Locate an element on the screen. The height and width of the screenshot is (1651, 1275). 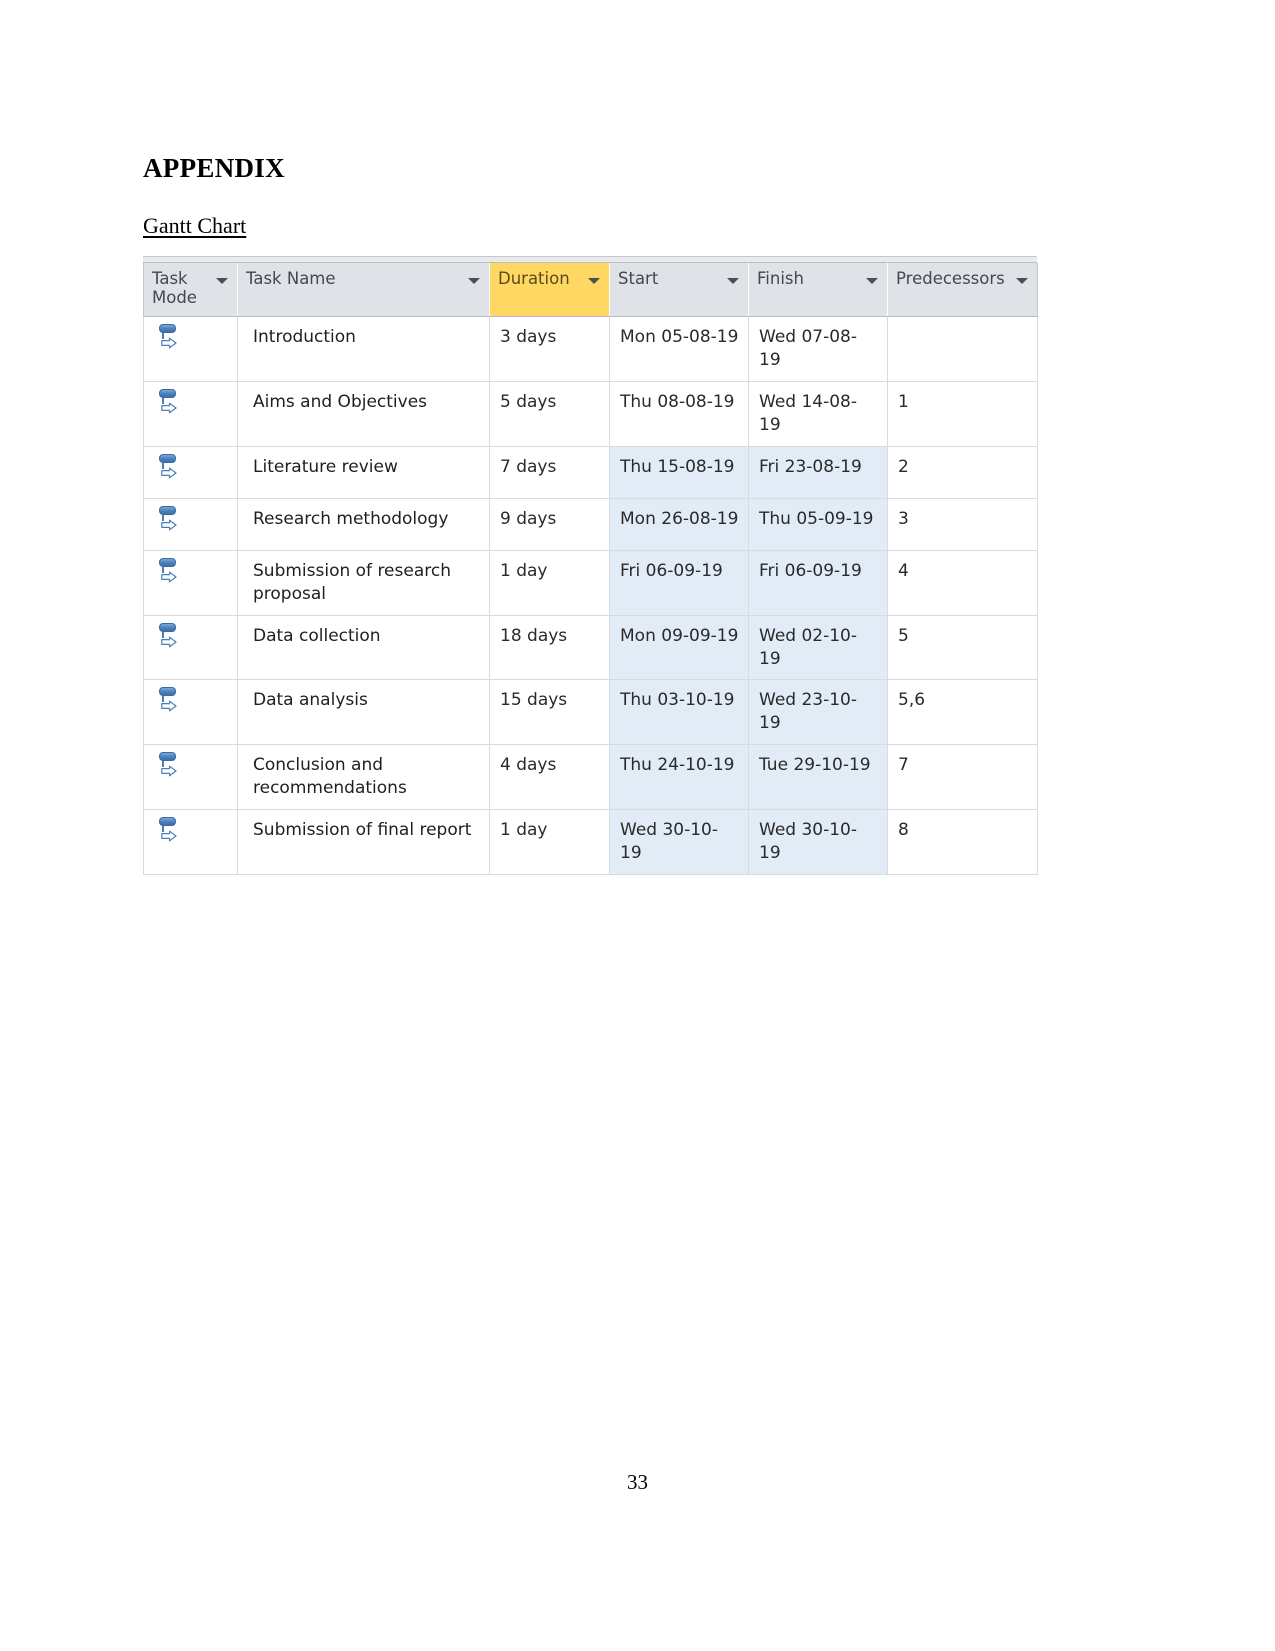
cell-duration: 9 days is located at coordinates (549, 524).